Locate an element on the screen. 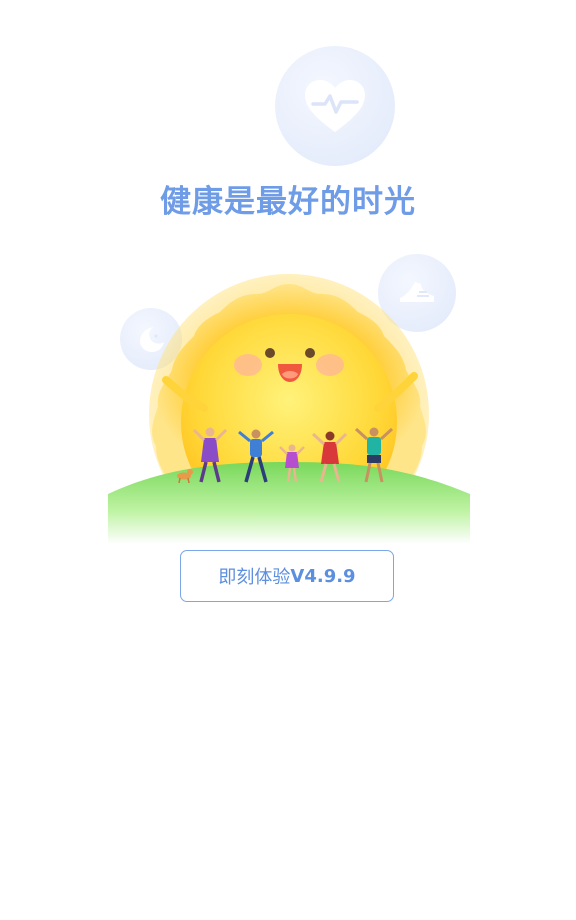  heart-bubble is located at coordinates (335, 106).